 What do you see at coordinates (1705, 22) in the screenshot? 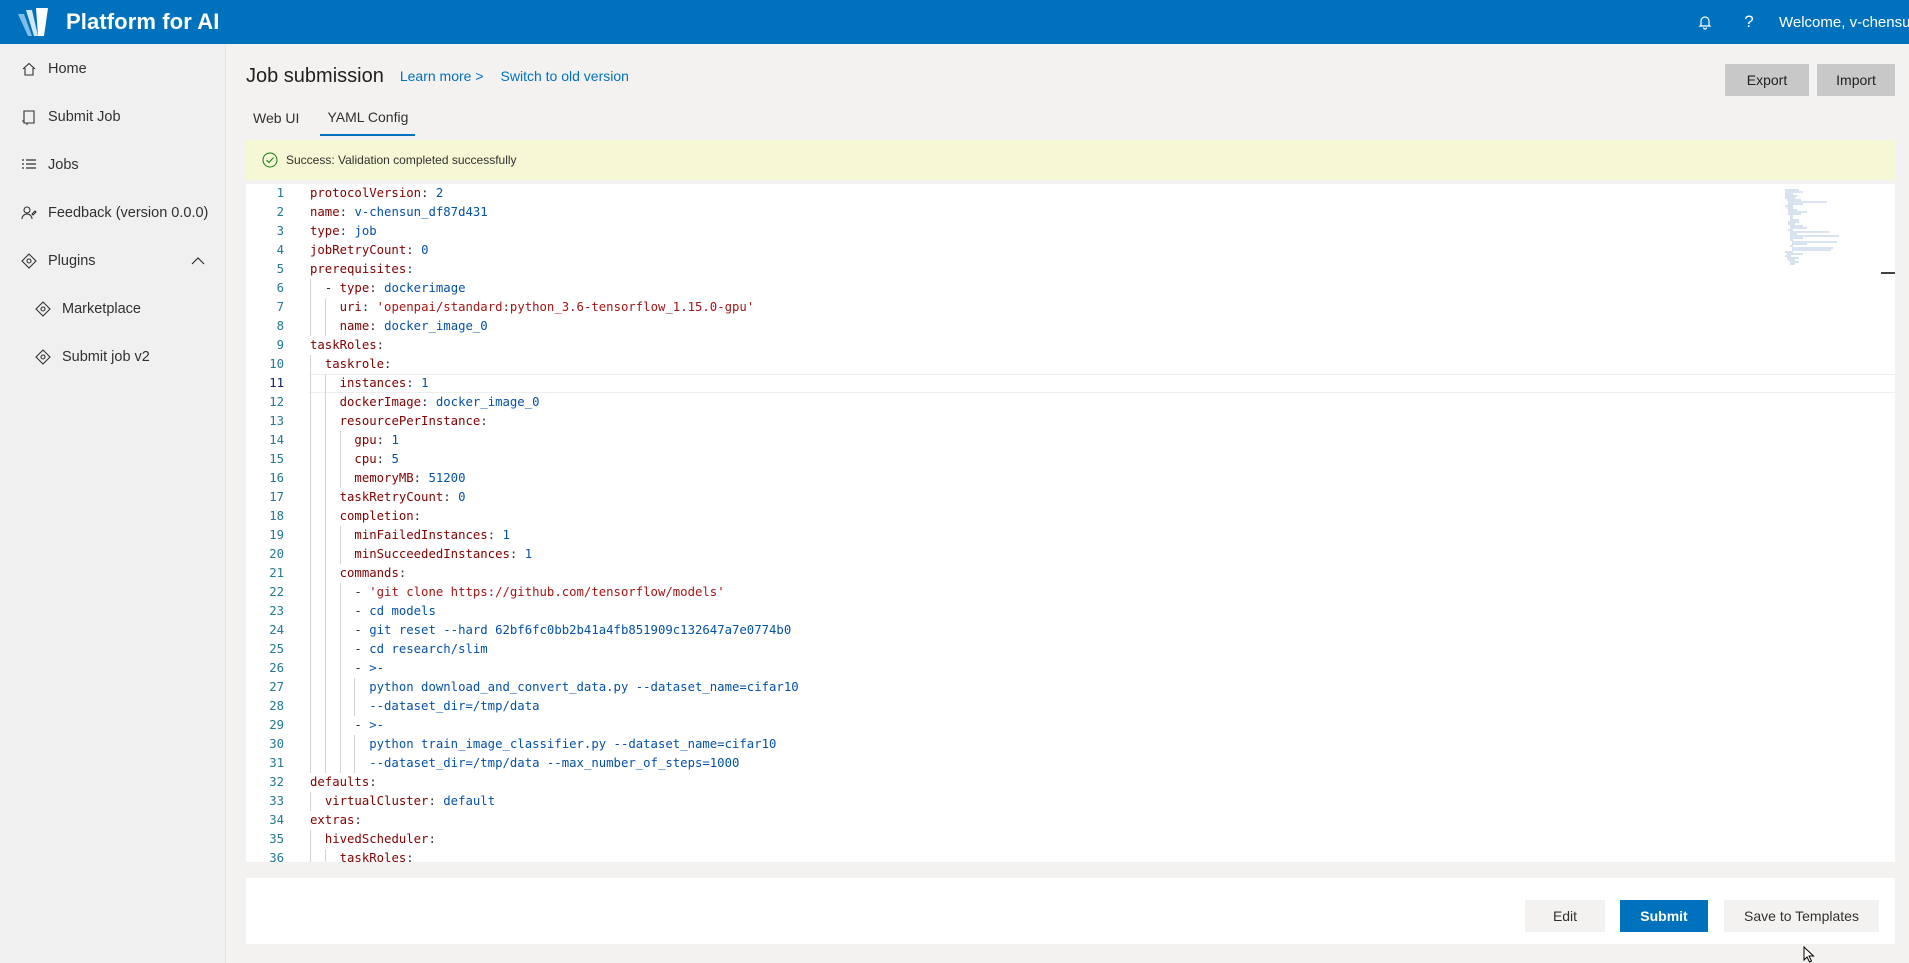
I see `notification-bell-icon` at bounding box center [1705, 22].